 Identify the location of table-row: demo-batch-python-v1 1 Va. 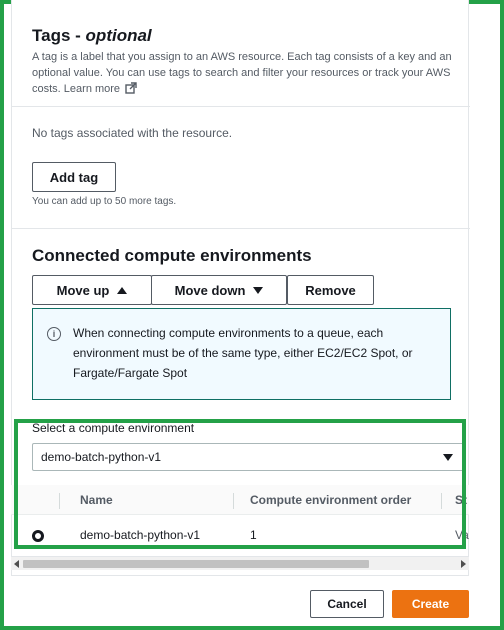
(240, 535).